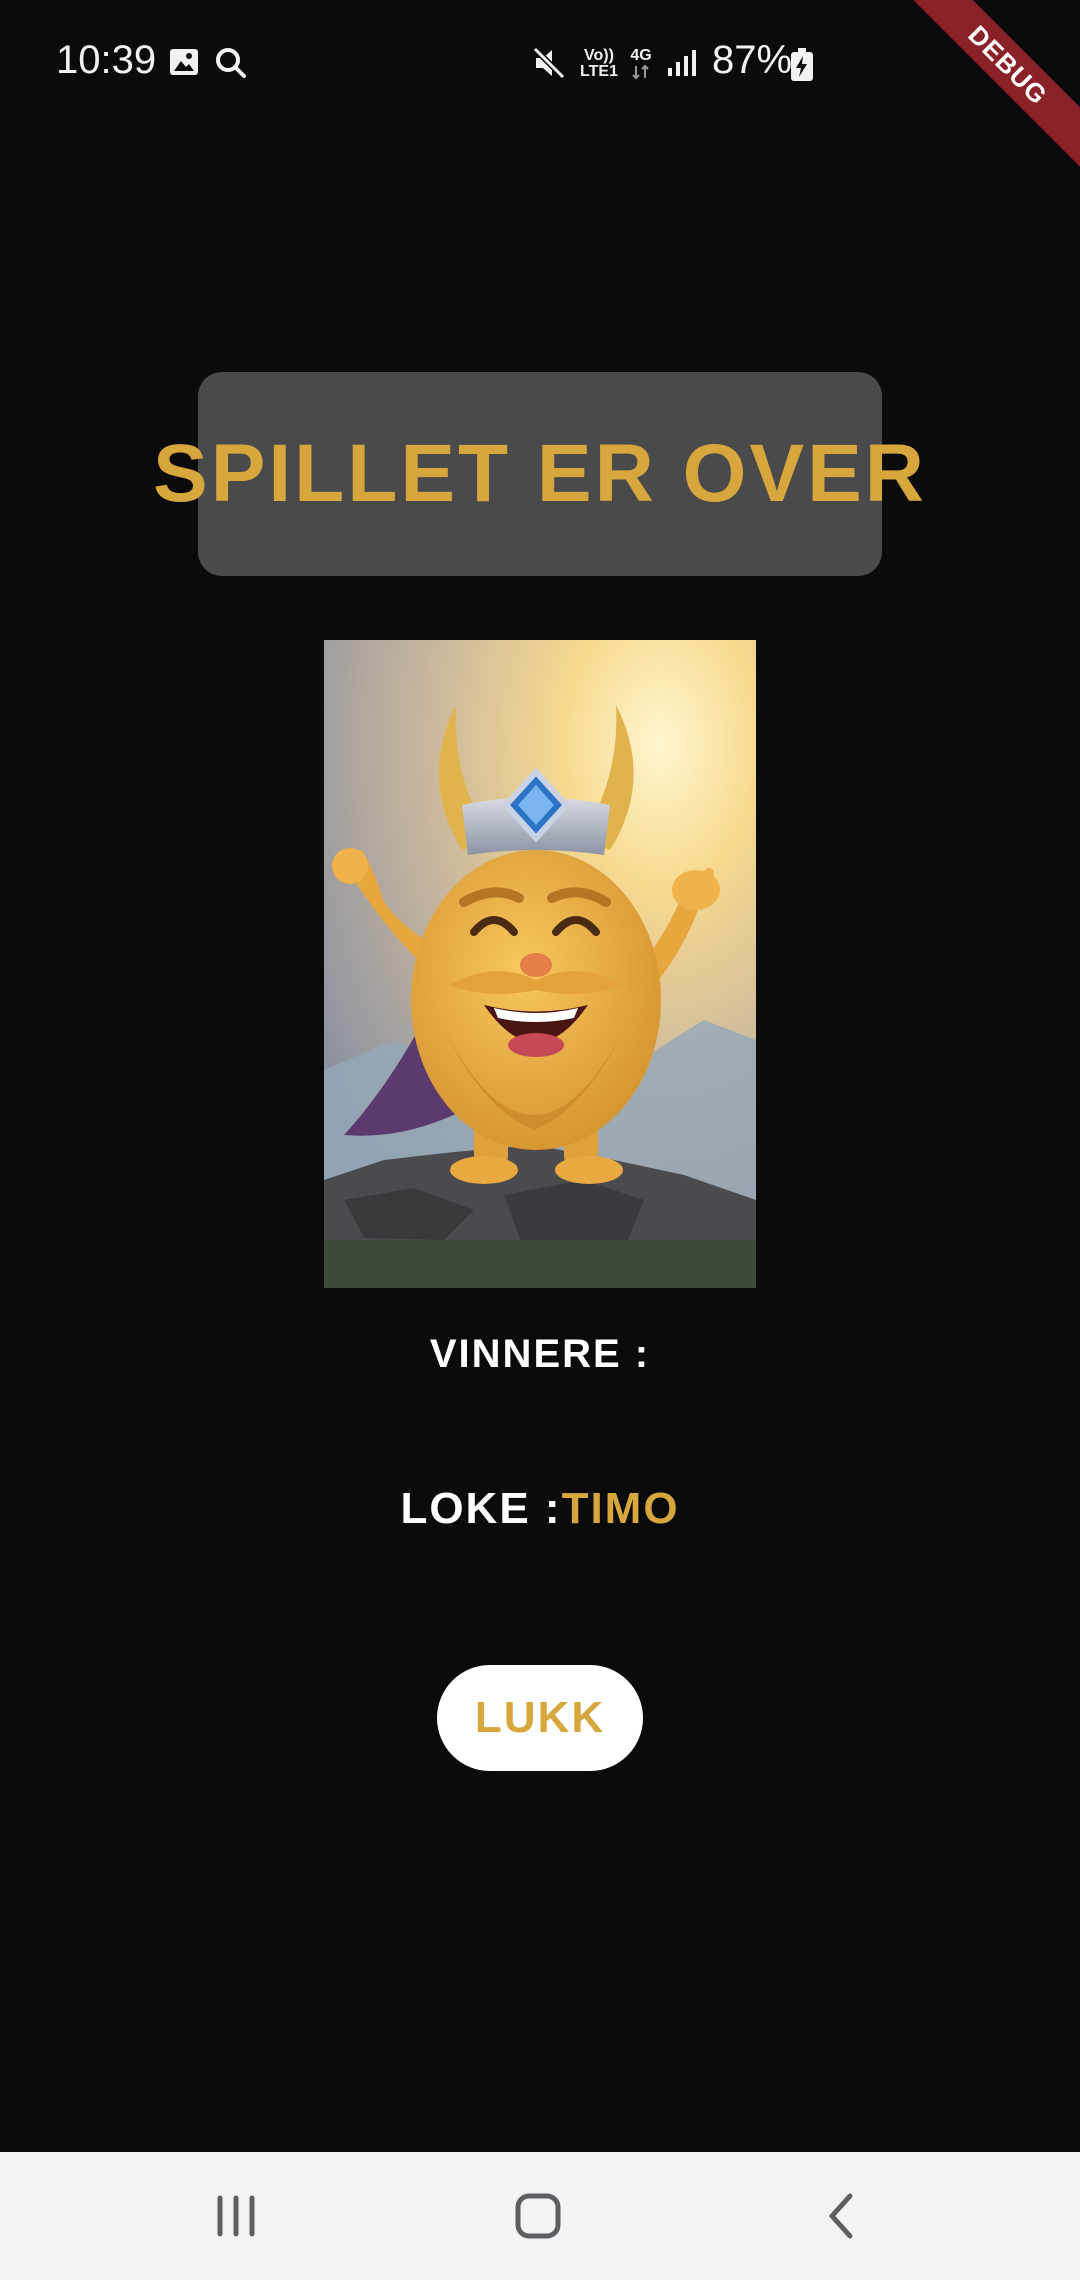  Describe the element at coordinates (550, 65) in the screenshot. I see `mute-icon` at that location.